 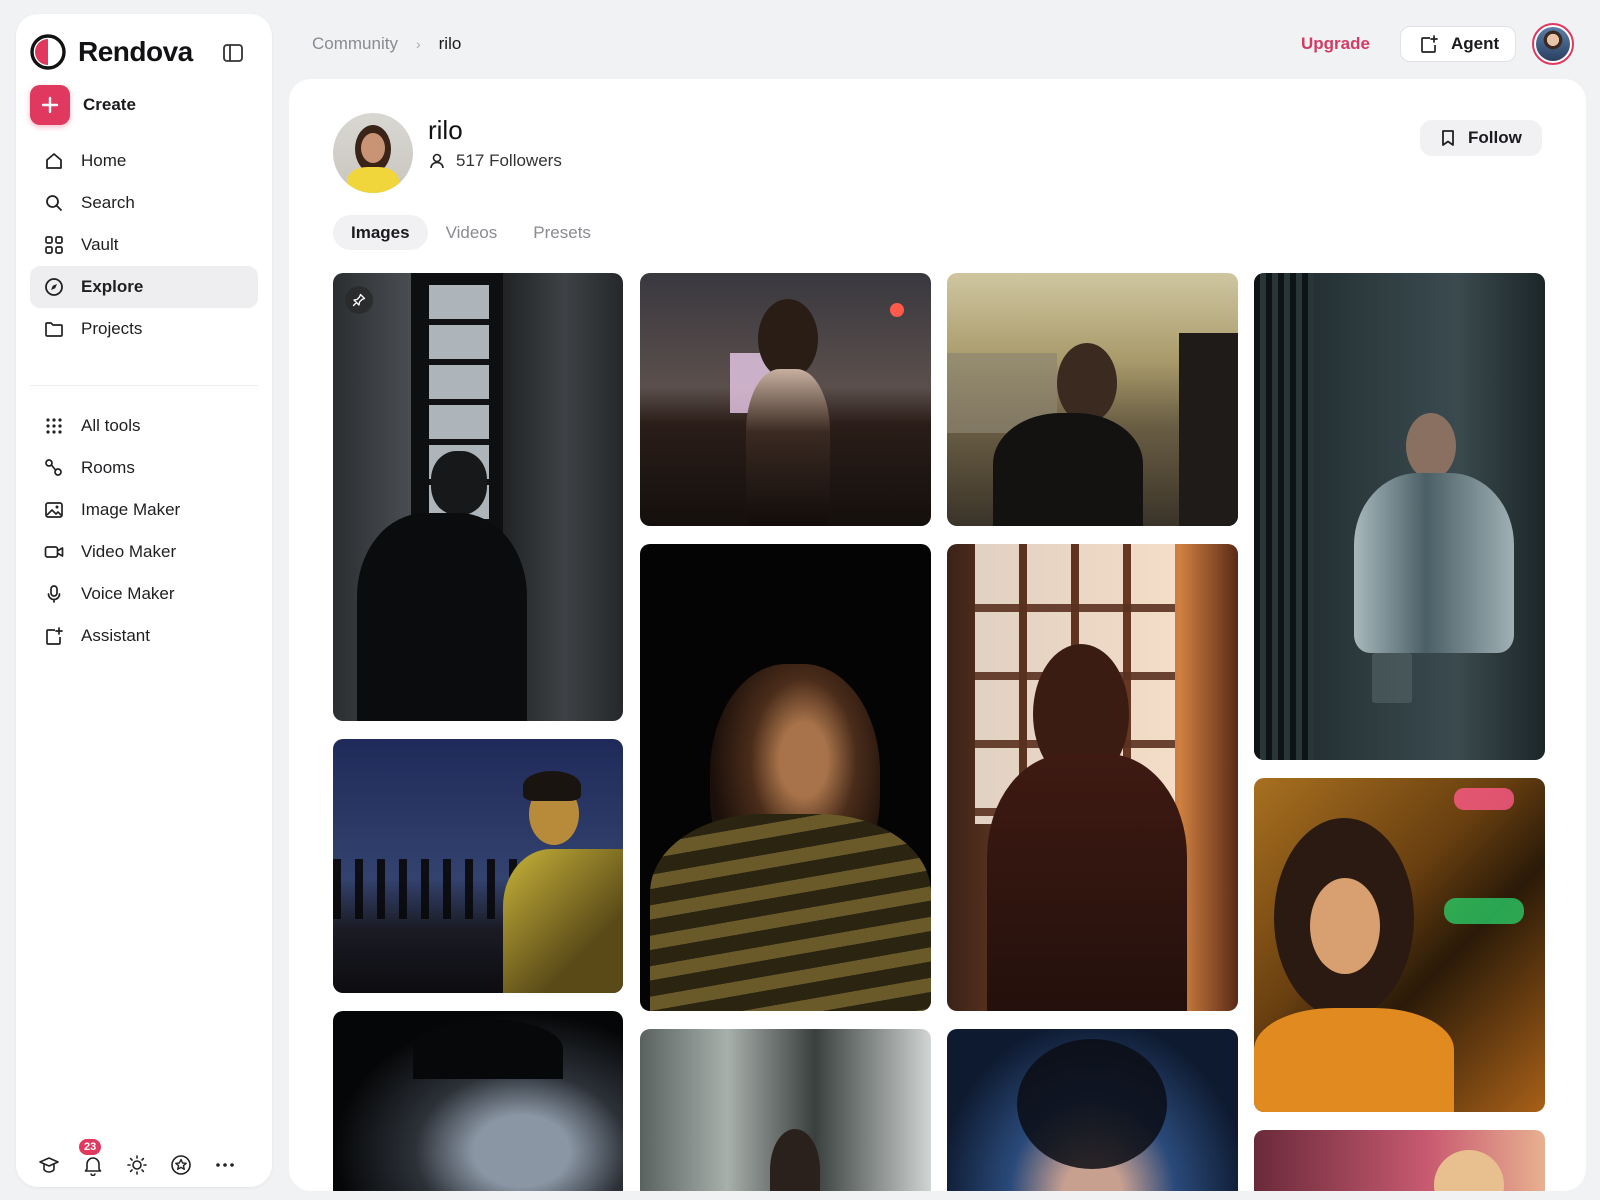 What do you see at coordinates (1335, 44) in the screenshot?
I see `upgrade-link: Upgrade` at bounding box center [1335, 44].